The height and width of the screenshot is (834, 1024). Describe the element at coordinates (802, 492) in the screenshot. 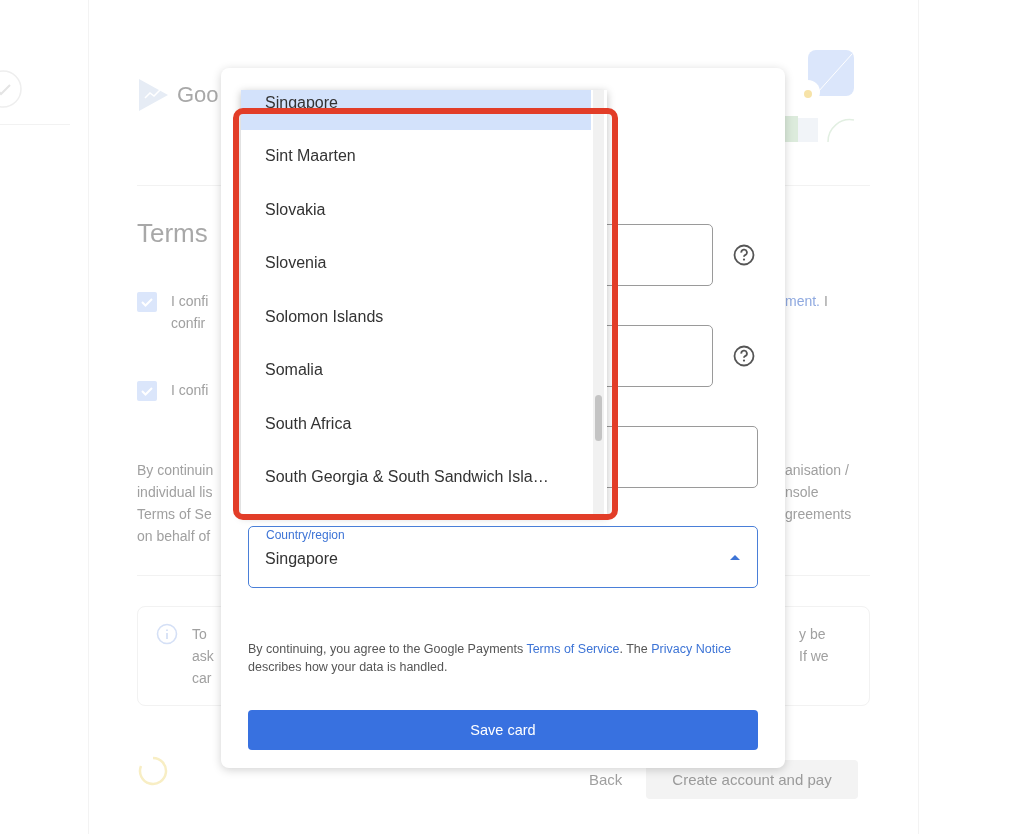

I see `paragraph-text: nsole` at that location.